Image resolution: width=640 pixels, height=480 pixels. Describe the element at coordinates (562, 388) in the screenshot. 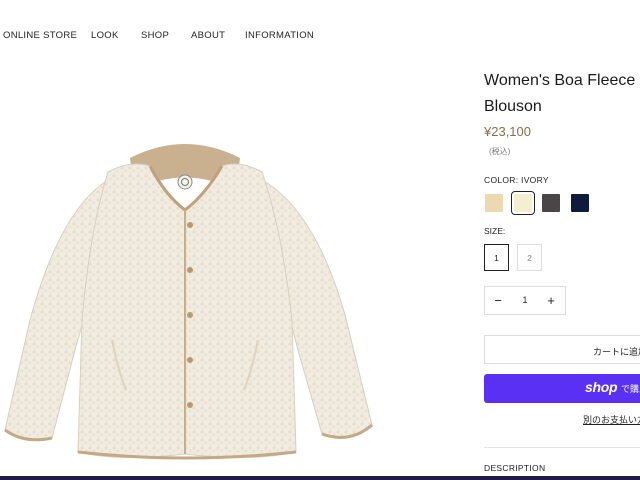

I see `shop-pay-button: shop で購入` at that location.